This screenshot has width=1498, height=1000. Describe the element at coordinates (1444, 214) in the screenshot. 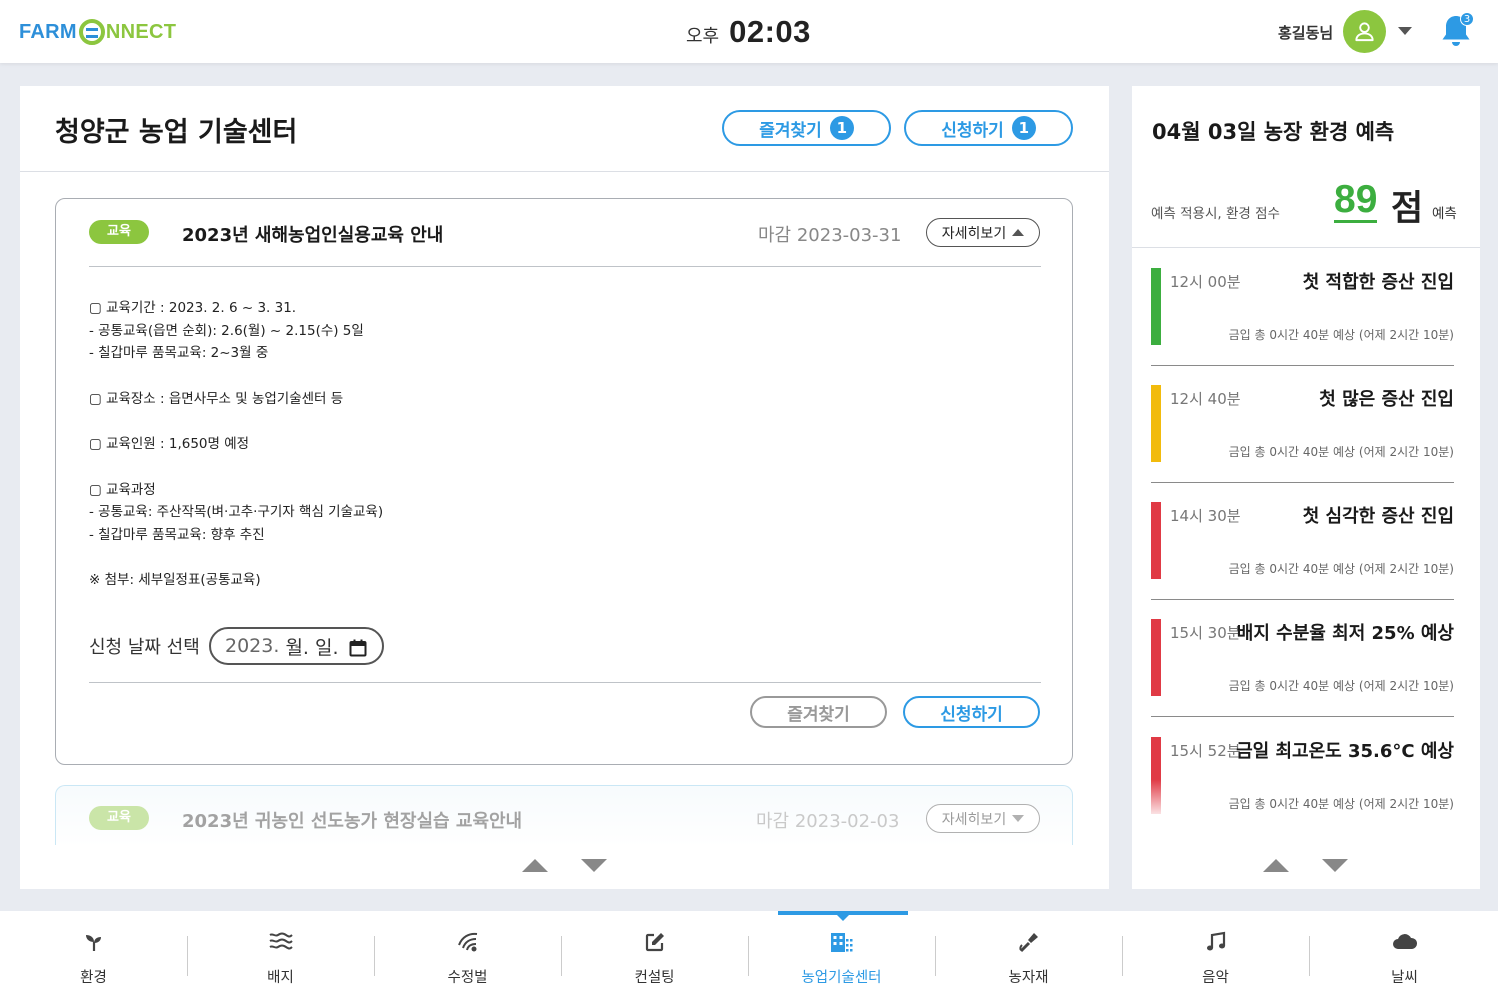

I see `score-suffix: 예측` at that location.